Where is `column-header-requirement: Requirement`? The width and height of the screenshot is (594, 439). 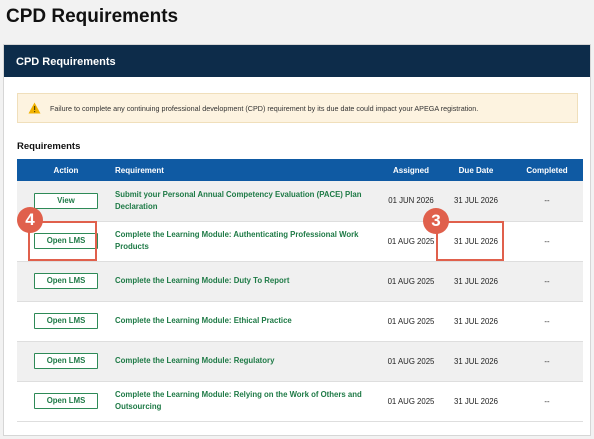 column-header-requirement: Requirement is located at coordinates (248, 170).